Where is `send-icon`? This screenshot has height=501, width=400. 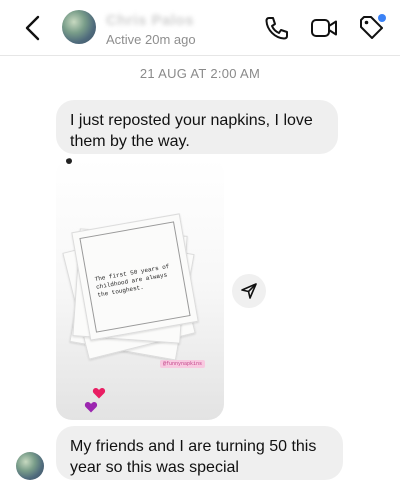 send-icon is located at coordinates (249, 291).